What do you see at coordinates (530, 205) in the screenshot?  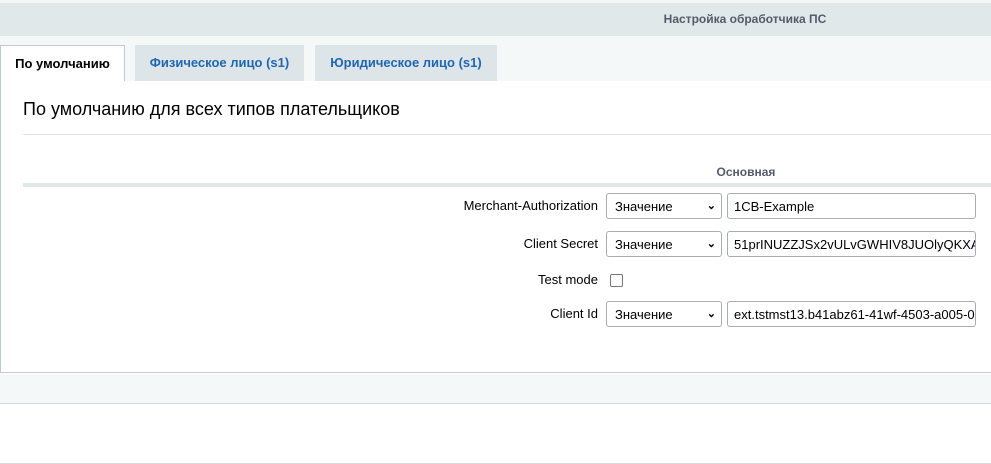 I see `field-label: Merchant-Authorization` at bounding box center [530, 205].